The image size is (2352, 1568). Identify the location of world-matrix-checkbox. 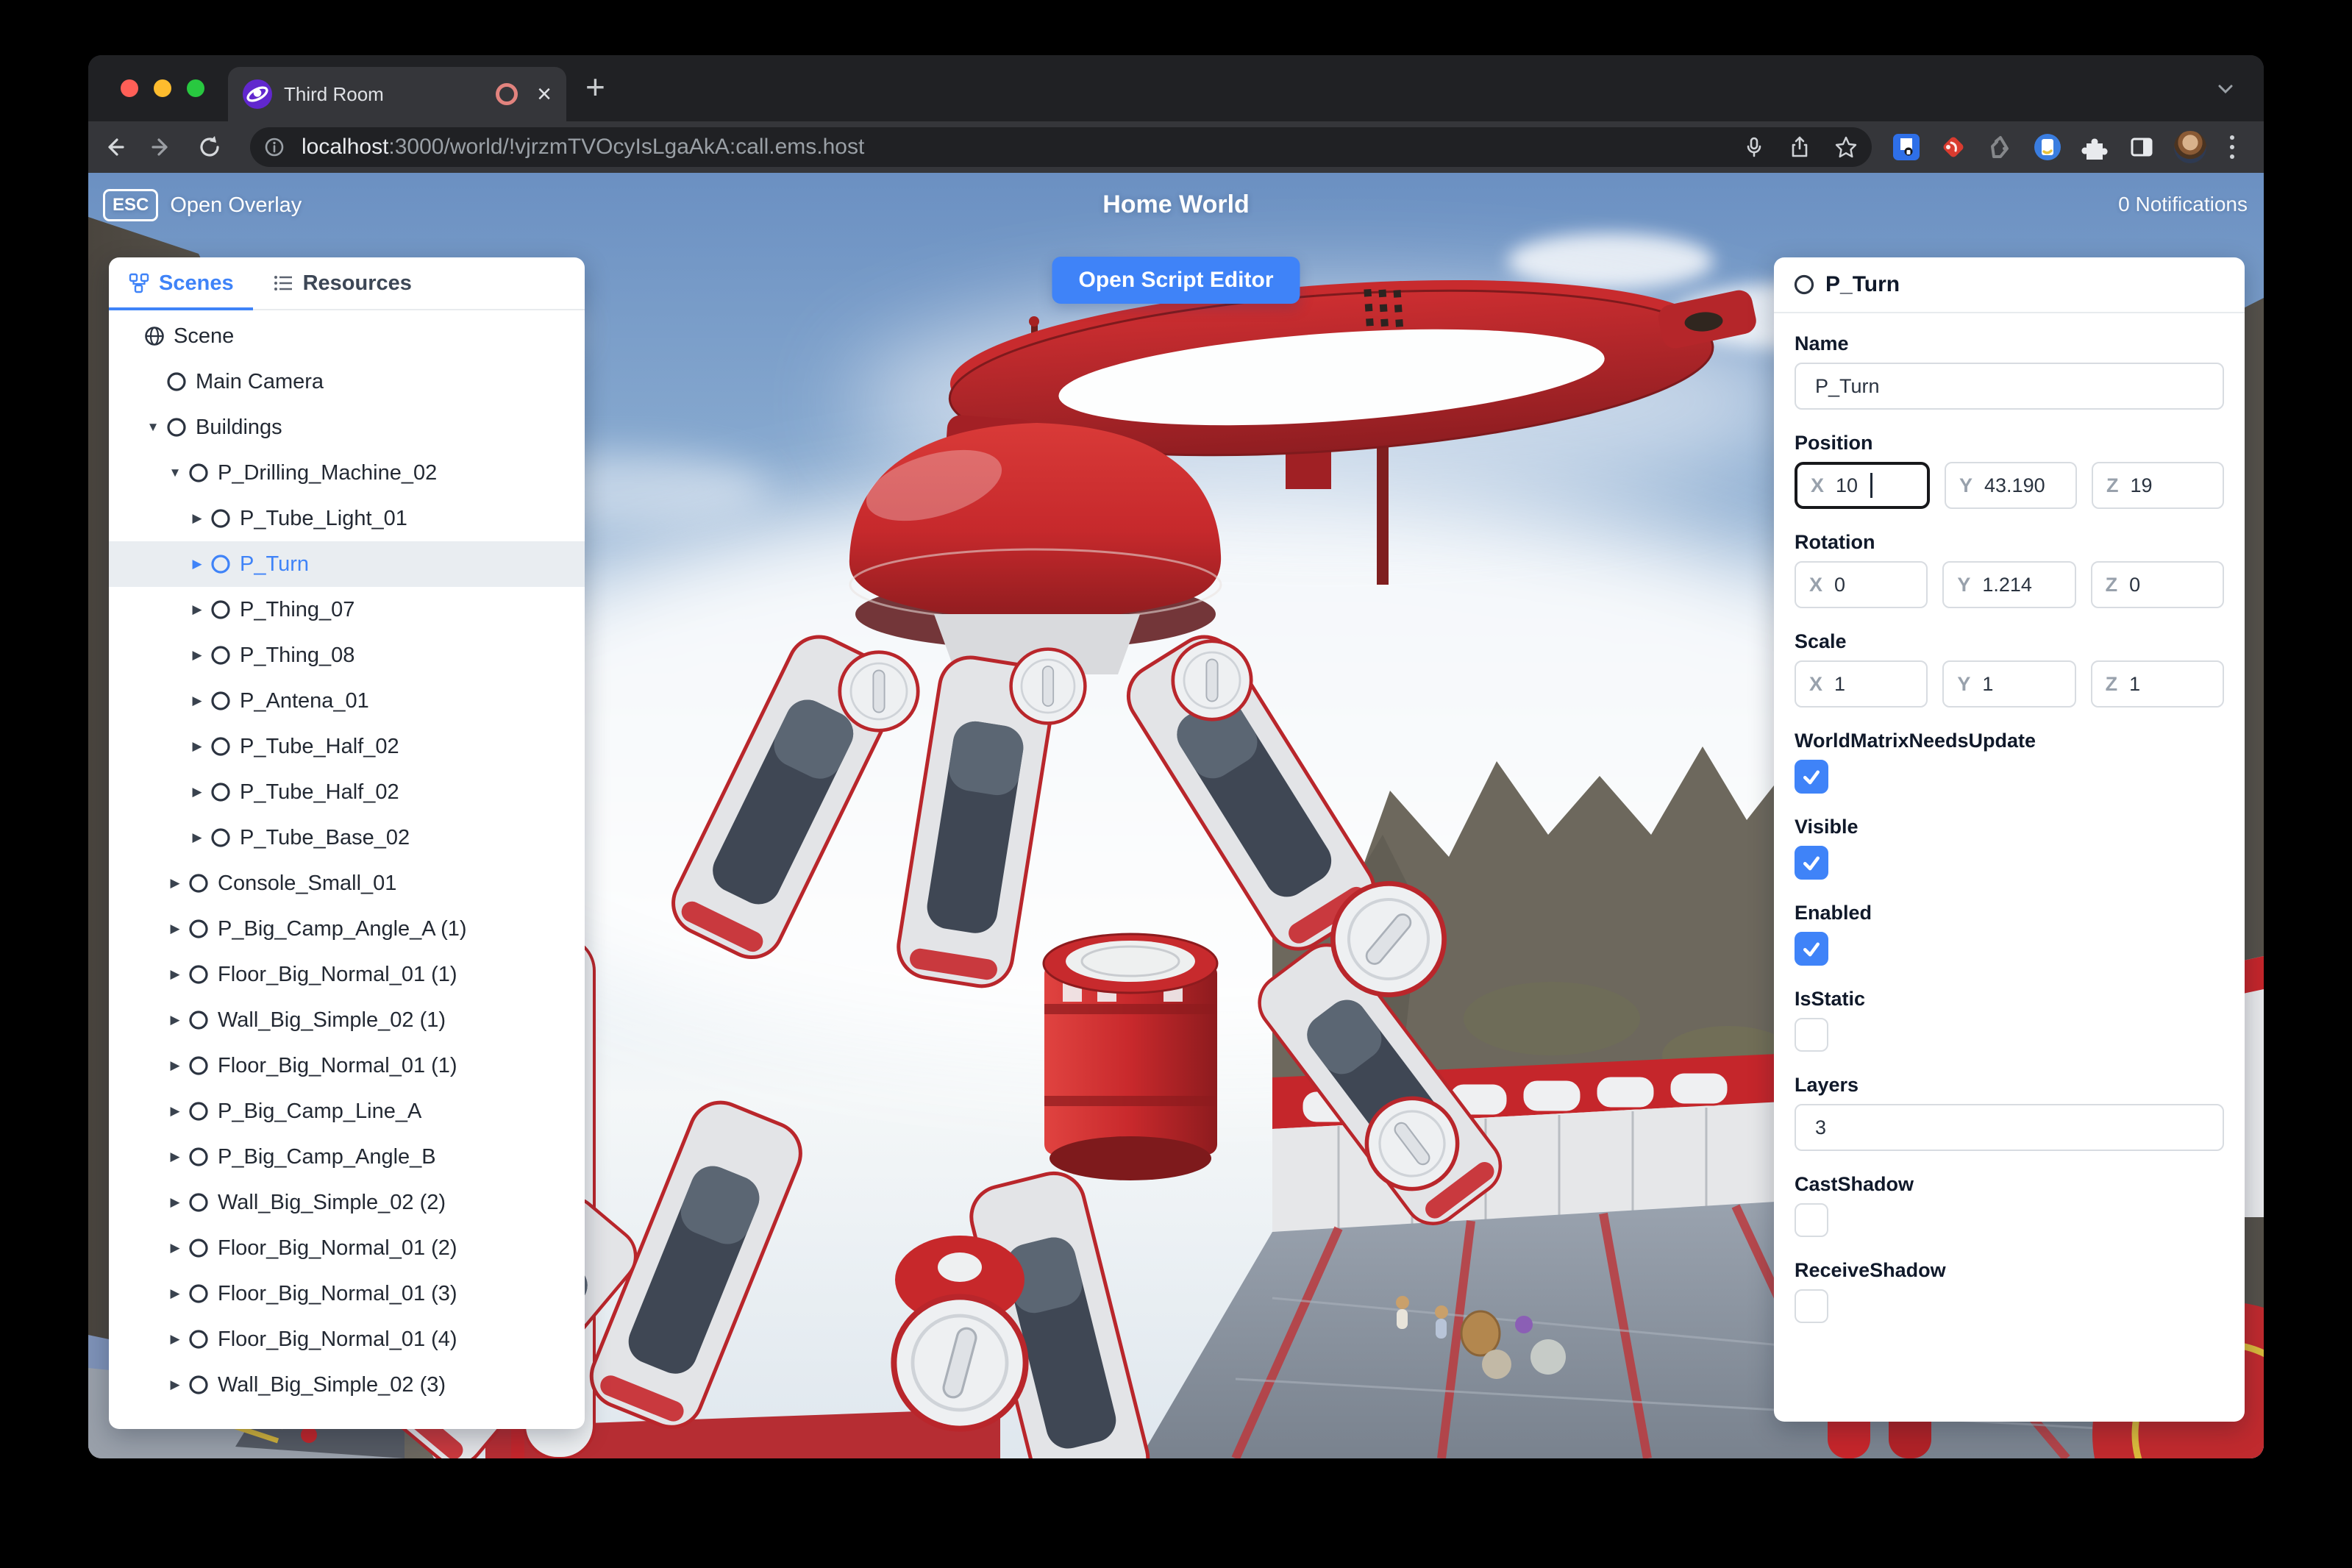
(1811, 777).